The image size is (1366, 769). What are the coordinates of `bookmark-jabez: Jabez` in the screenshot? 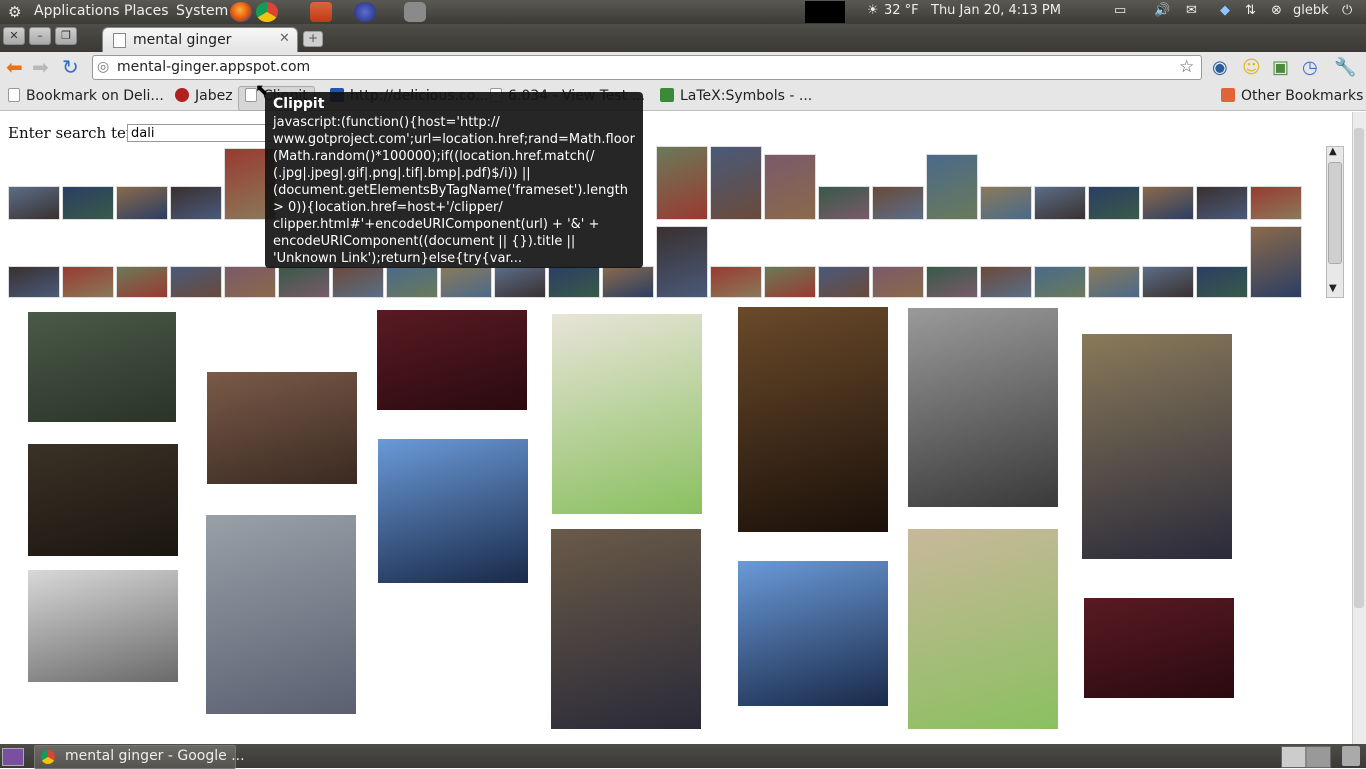 It's located at (204, 96).